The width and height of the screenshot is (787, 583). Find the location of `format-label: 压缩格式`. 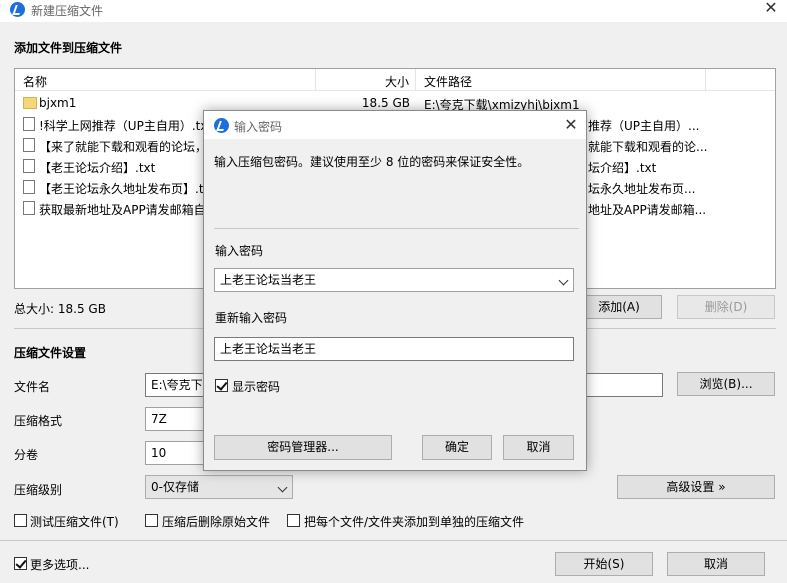

format-label: 压缩格式 is located at coordinates (38, 421).